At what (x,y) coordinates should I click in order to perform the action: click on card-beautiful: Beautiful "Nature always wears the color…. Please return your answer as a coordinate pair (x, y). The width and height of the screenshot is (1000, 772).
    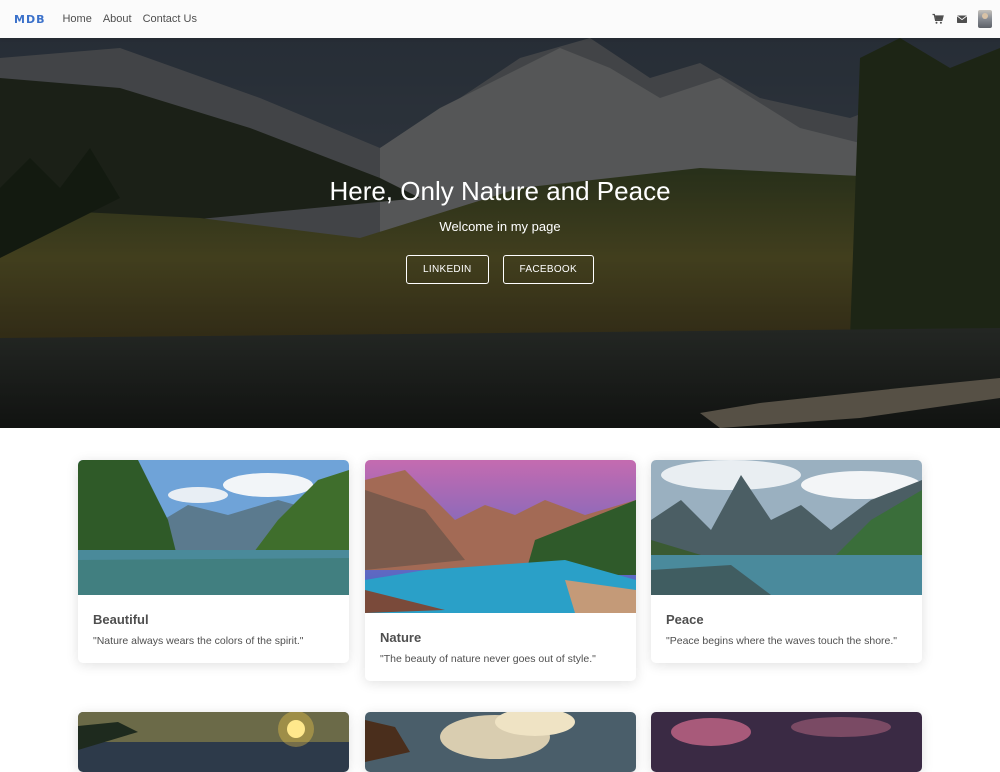
    Looking at the image, I should click on (213, 561).